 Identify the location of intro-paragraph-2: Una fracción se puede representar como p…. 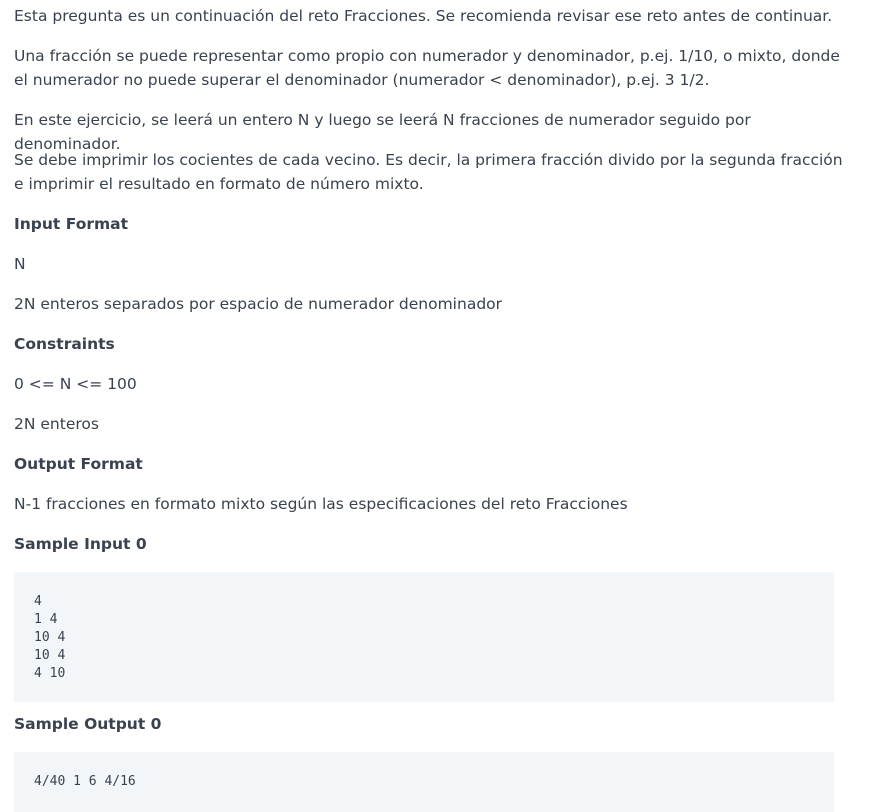
(427, 68).